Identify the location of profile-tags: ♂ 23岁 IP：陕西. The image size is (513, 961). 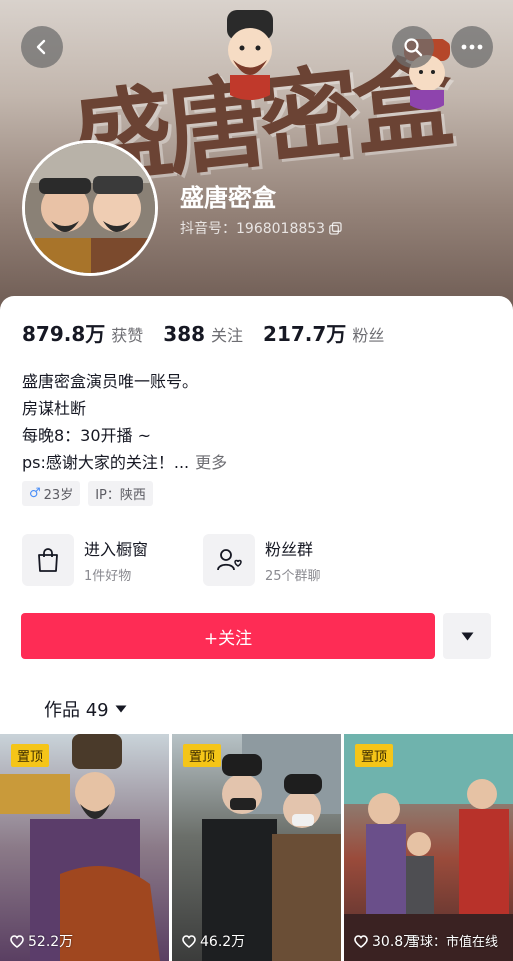
(87, 493).